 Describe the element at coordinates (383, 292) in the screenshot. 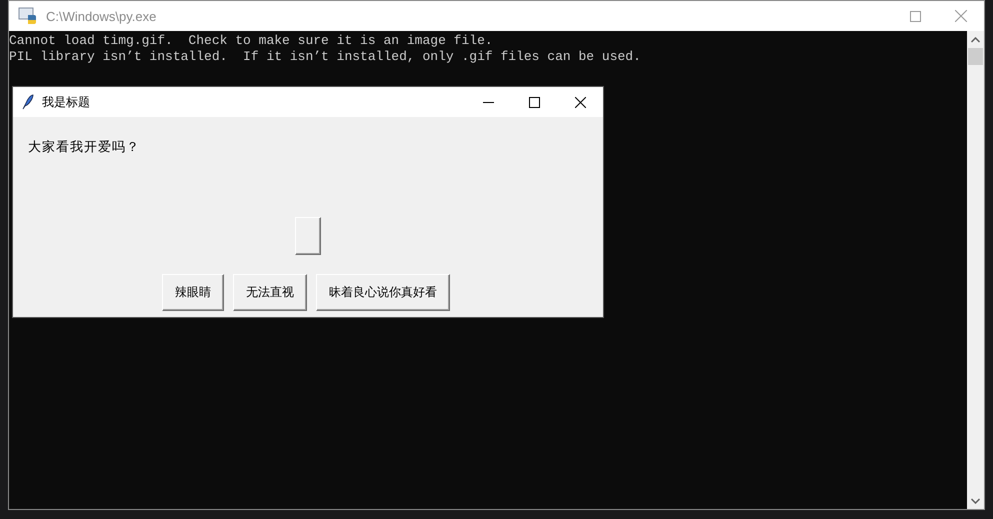

I see `dialog-button: 昧着良心说你真好看` at that location.